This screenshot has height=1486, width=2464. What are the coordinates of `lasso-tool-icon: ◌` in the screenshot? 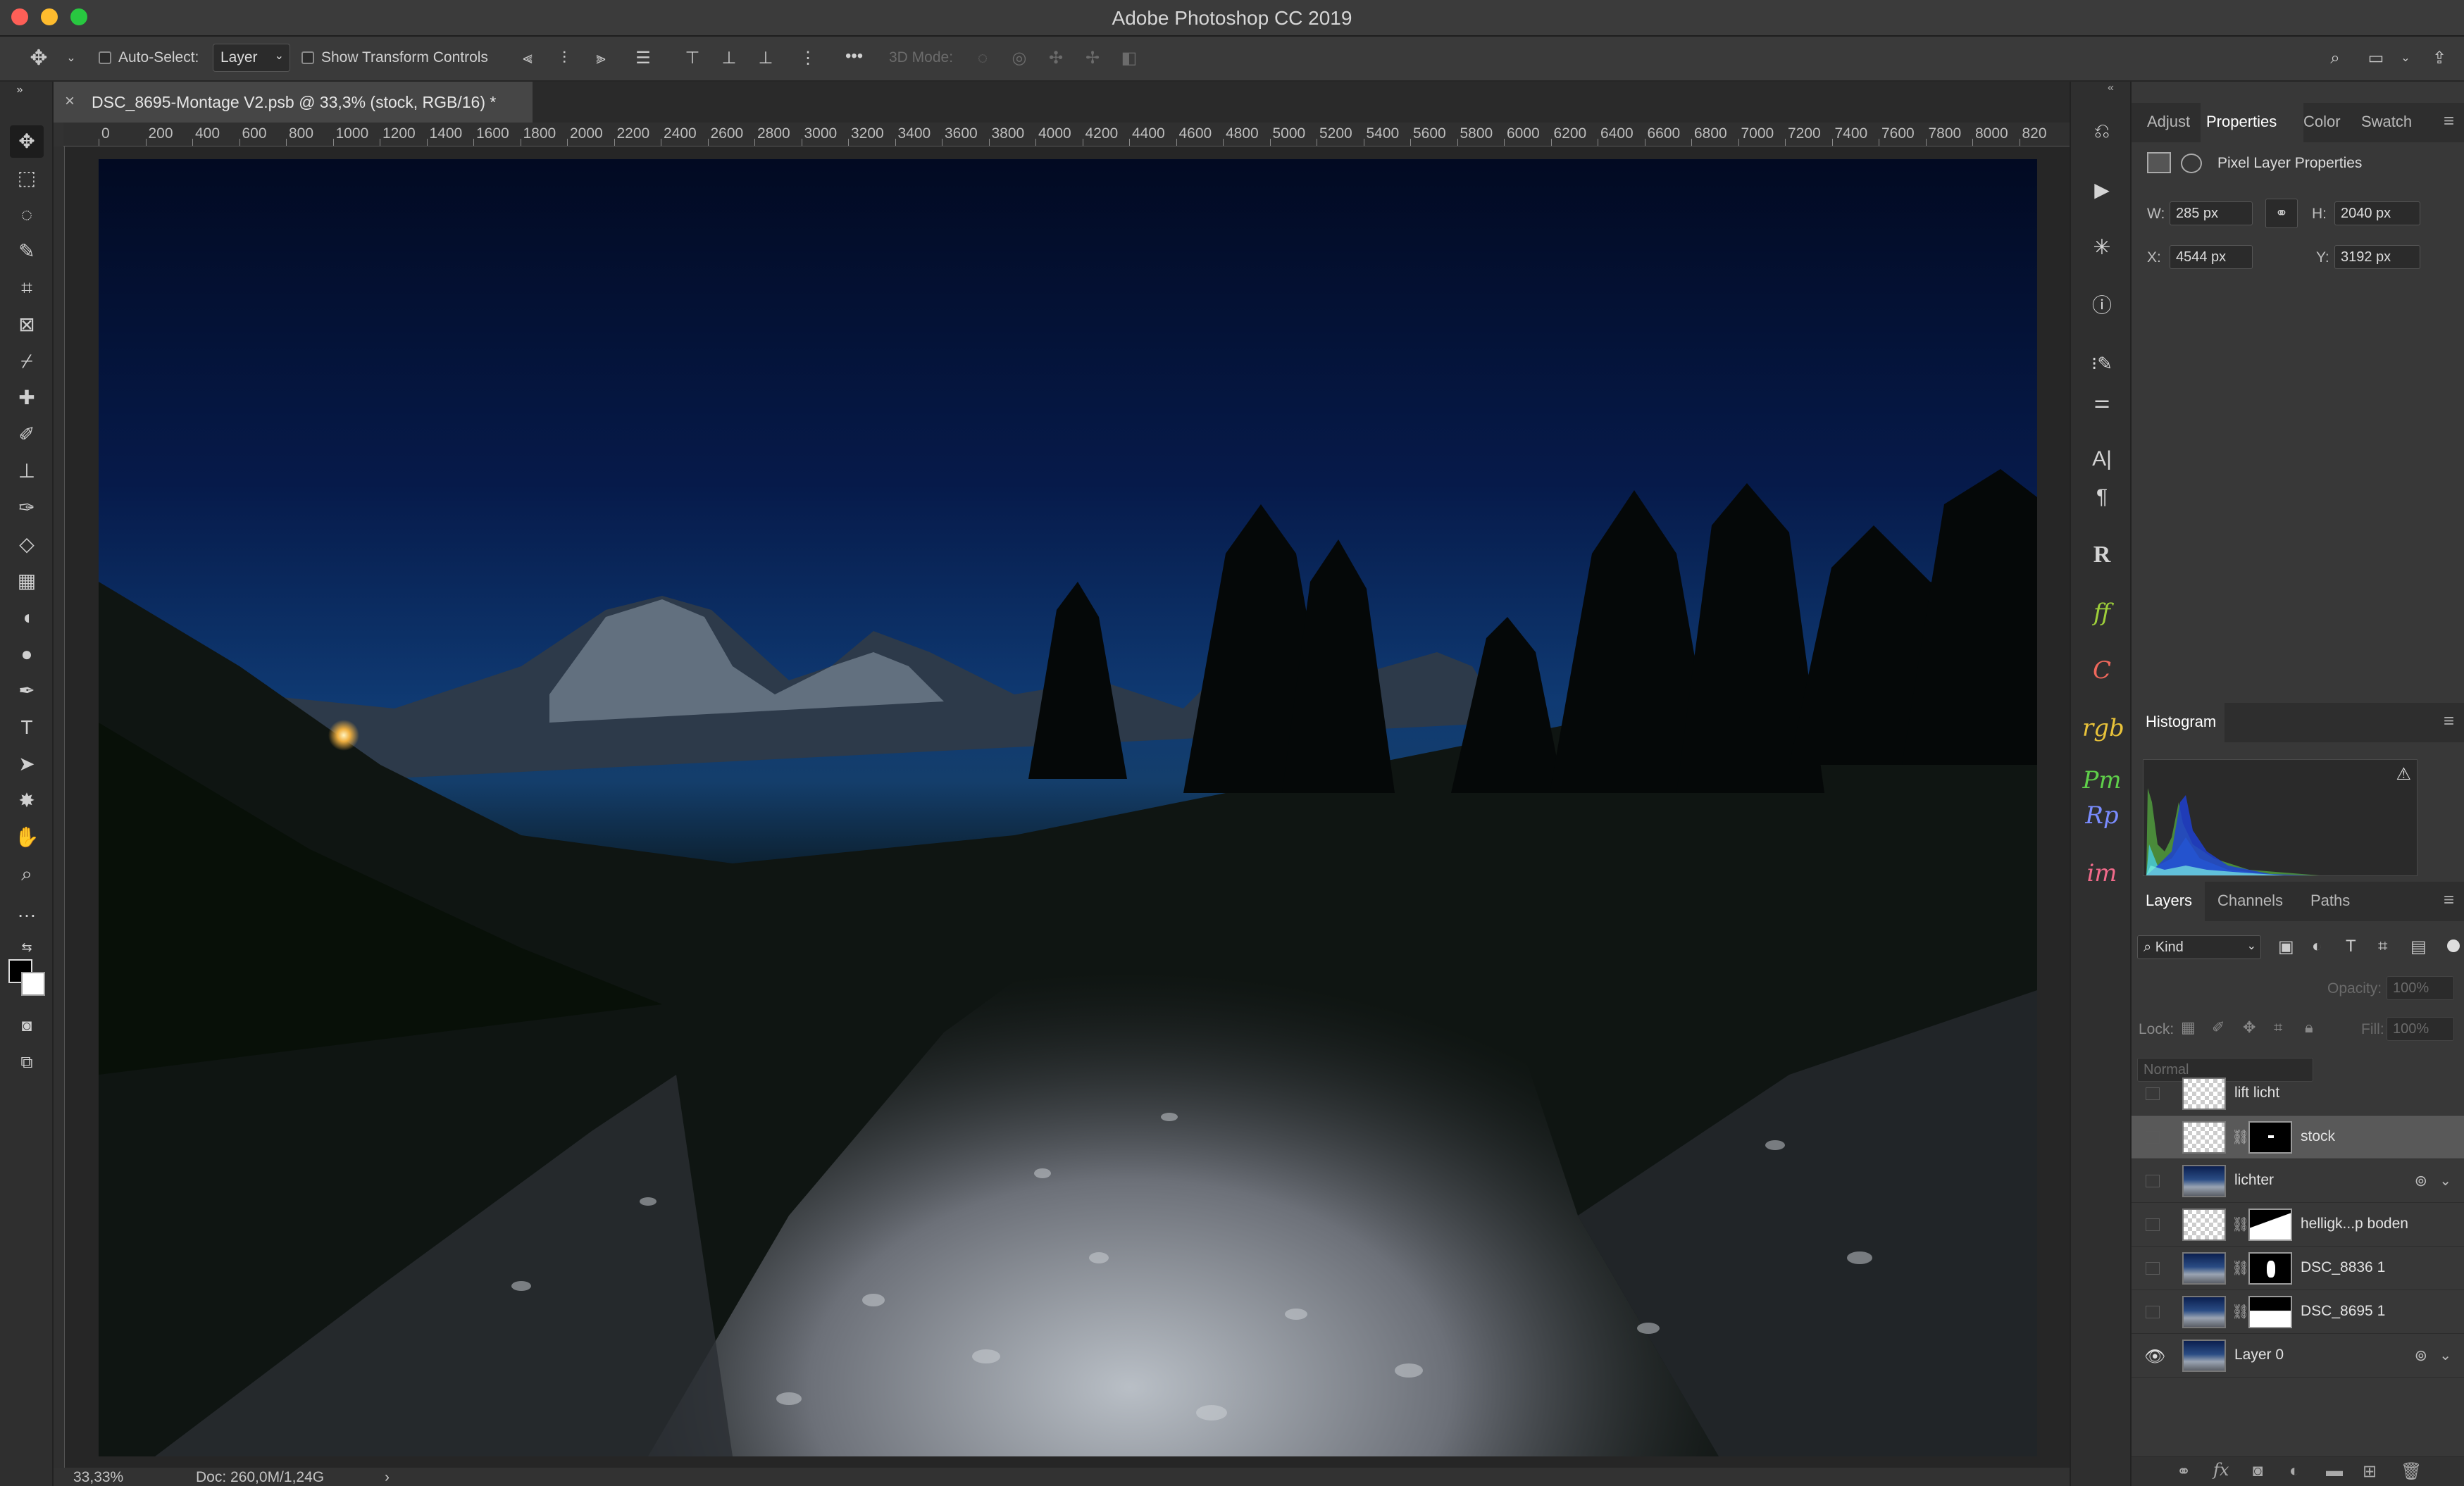 It's located at (27, 215).